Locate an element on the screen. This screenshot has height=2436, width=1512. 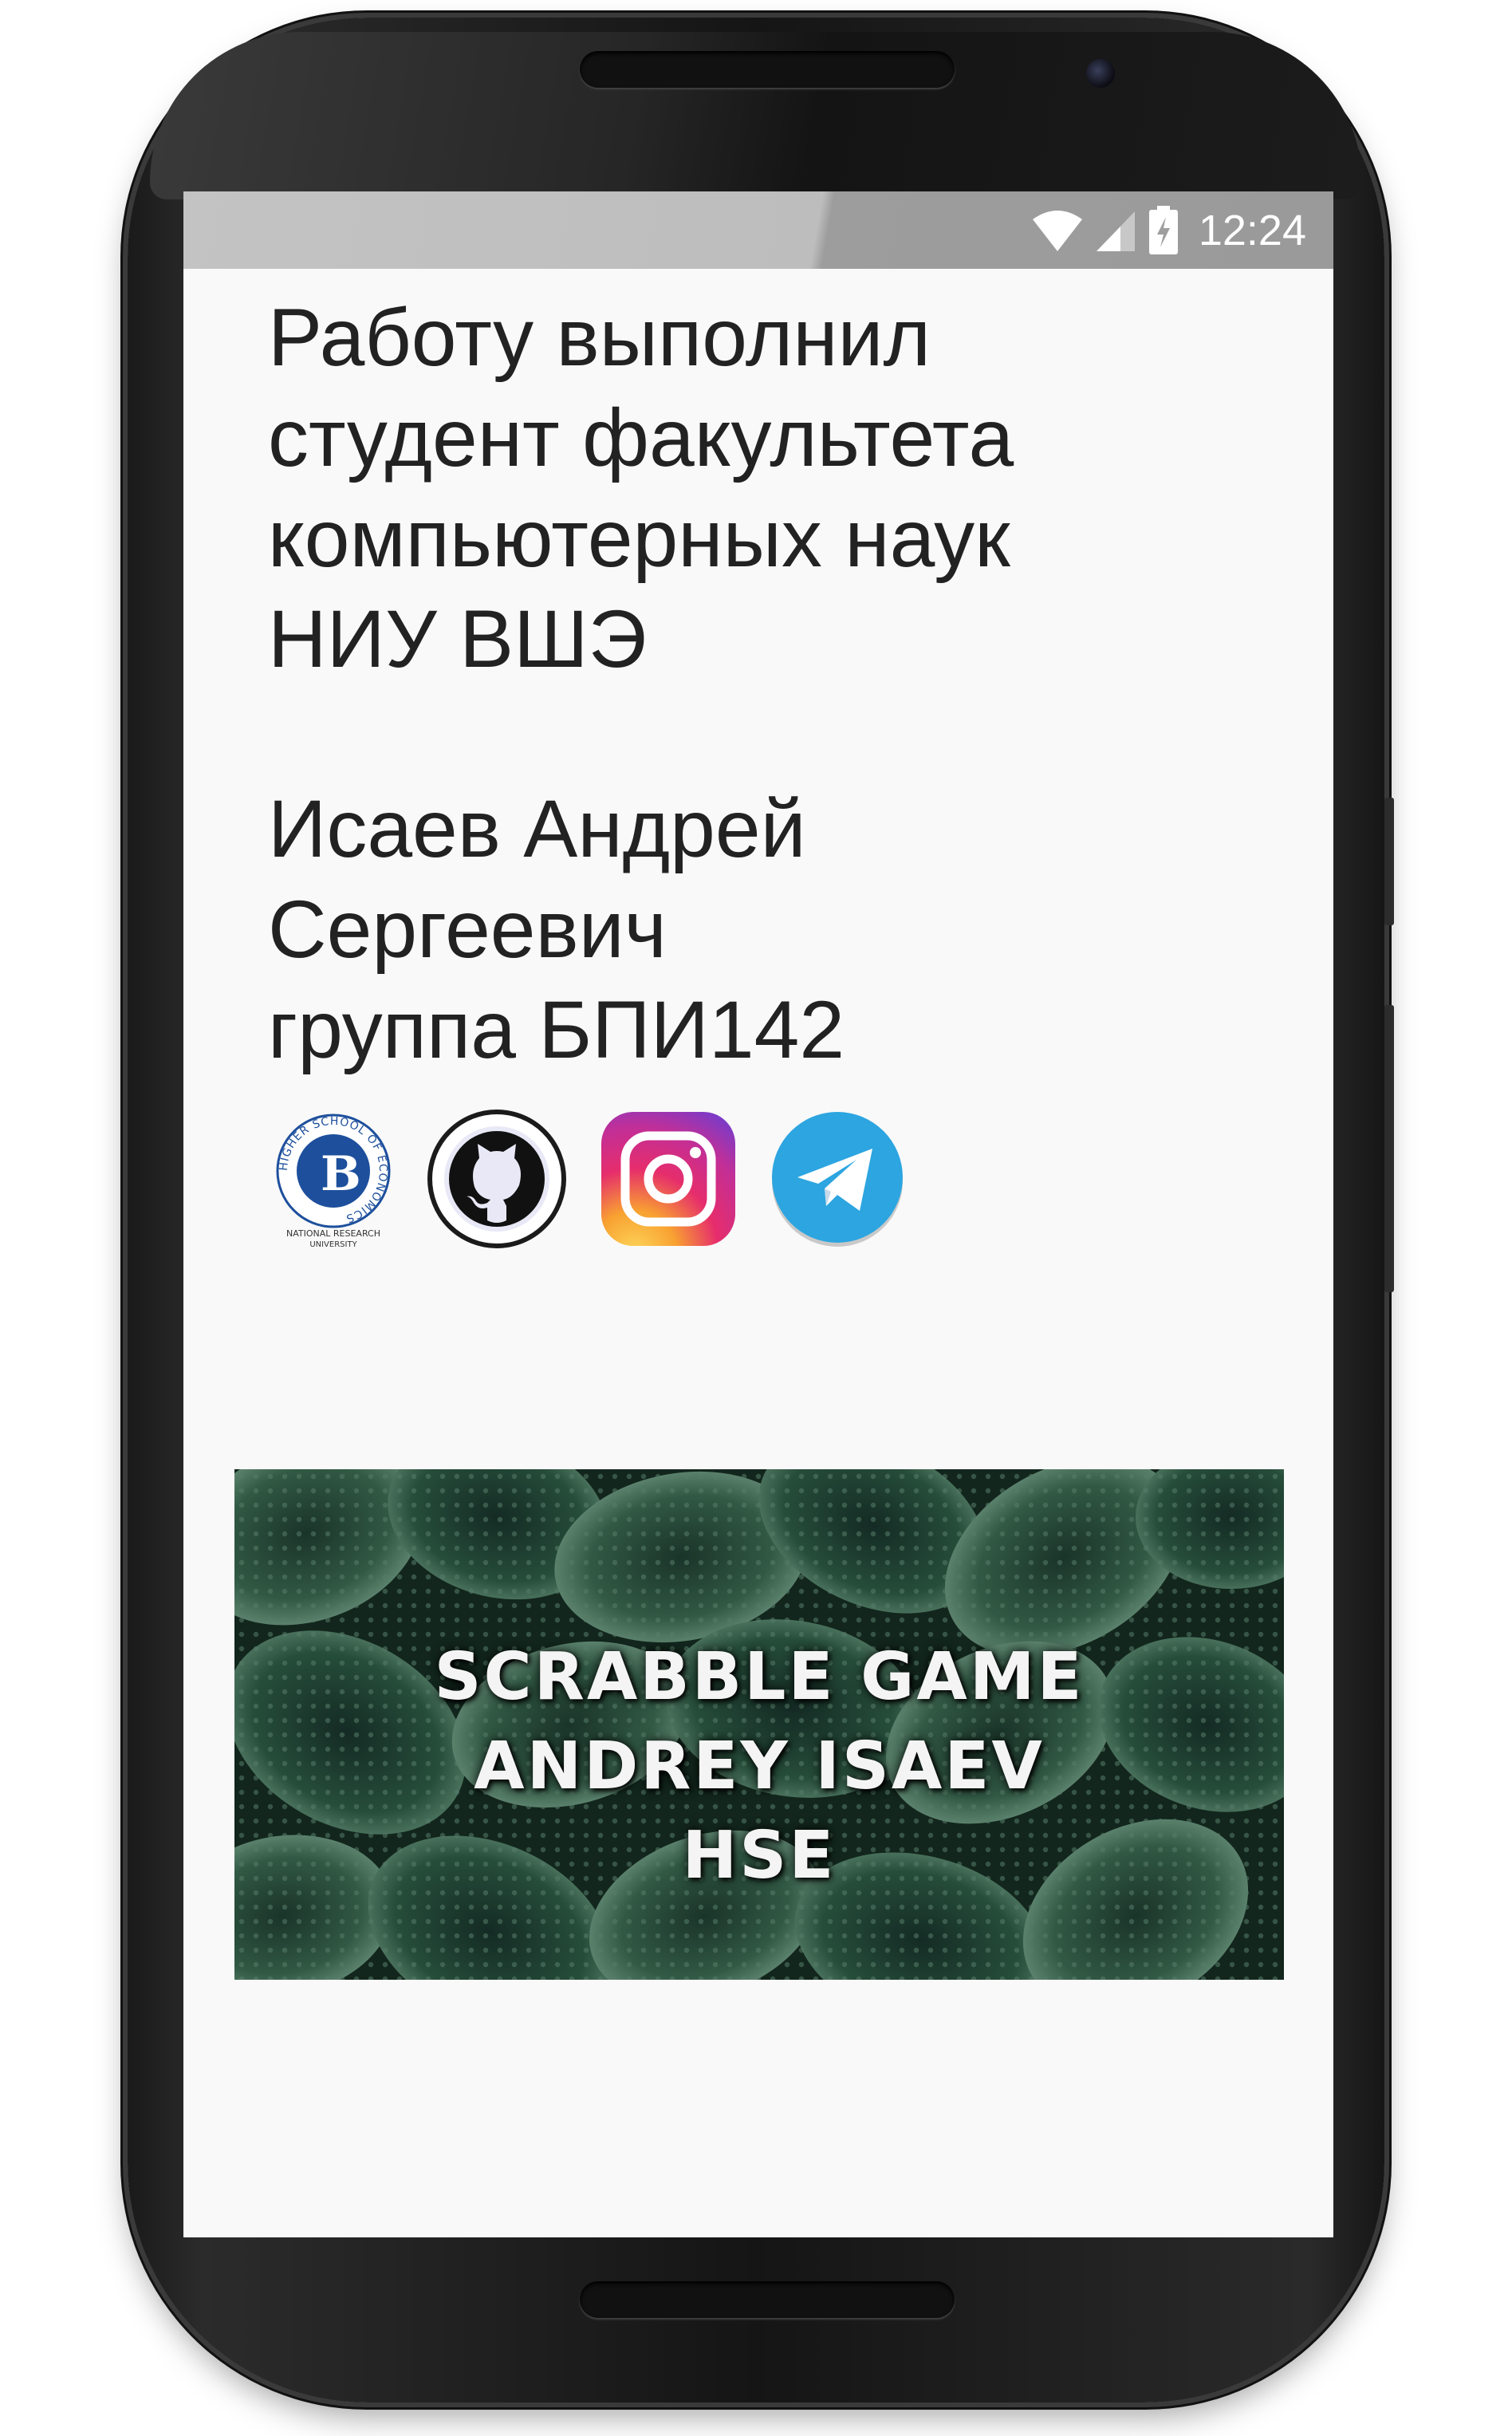
battery-charging-icon is located at coordinates (1163, 230).